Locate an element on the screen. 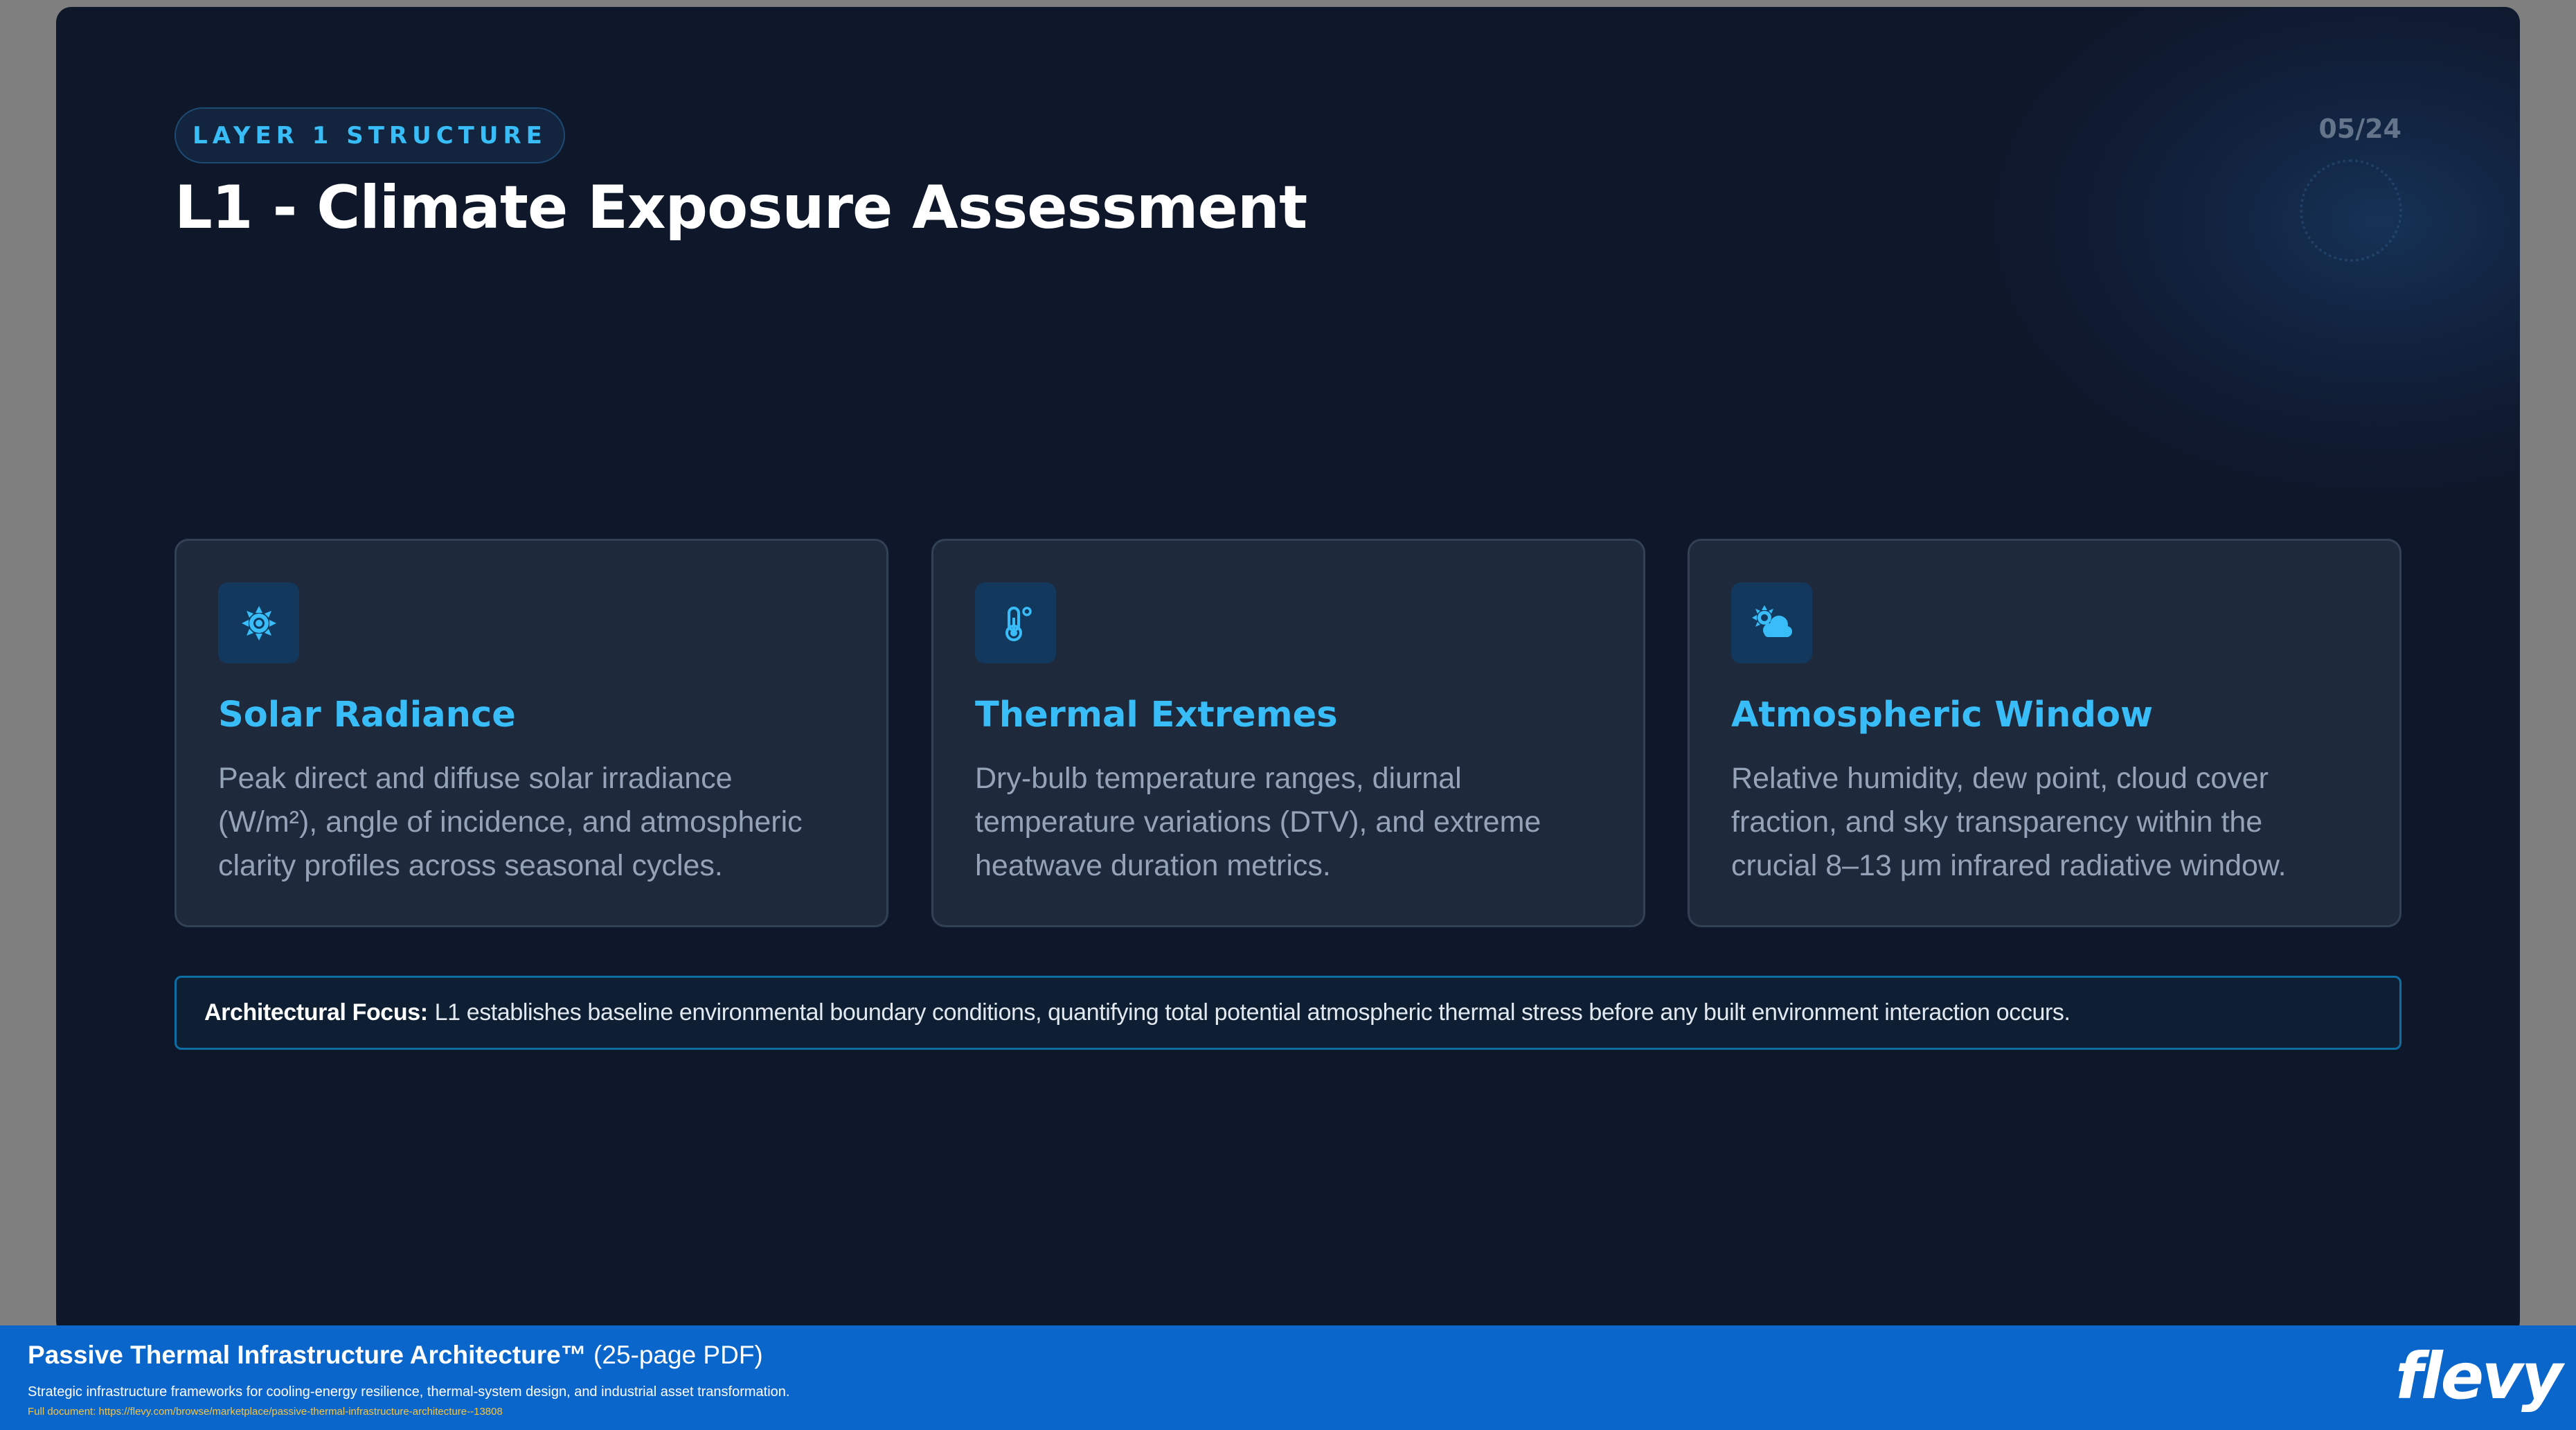 The width and height of the screenshot is (2576, 1430). card-title: Thermal Extremes is located at coordinates (1156, 715).